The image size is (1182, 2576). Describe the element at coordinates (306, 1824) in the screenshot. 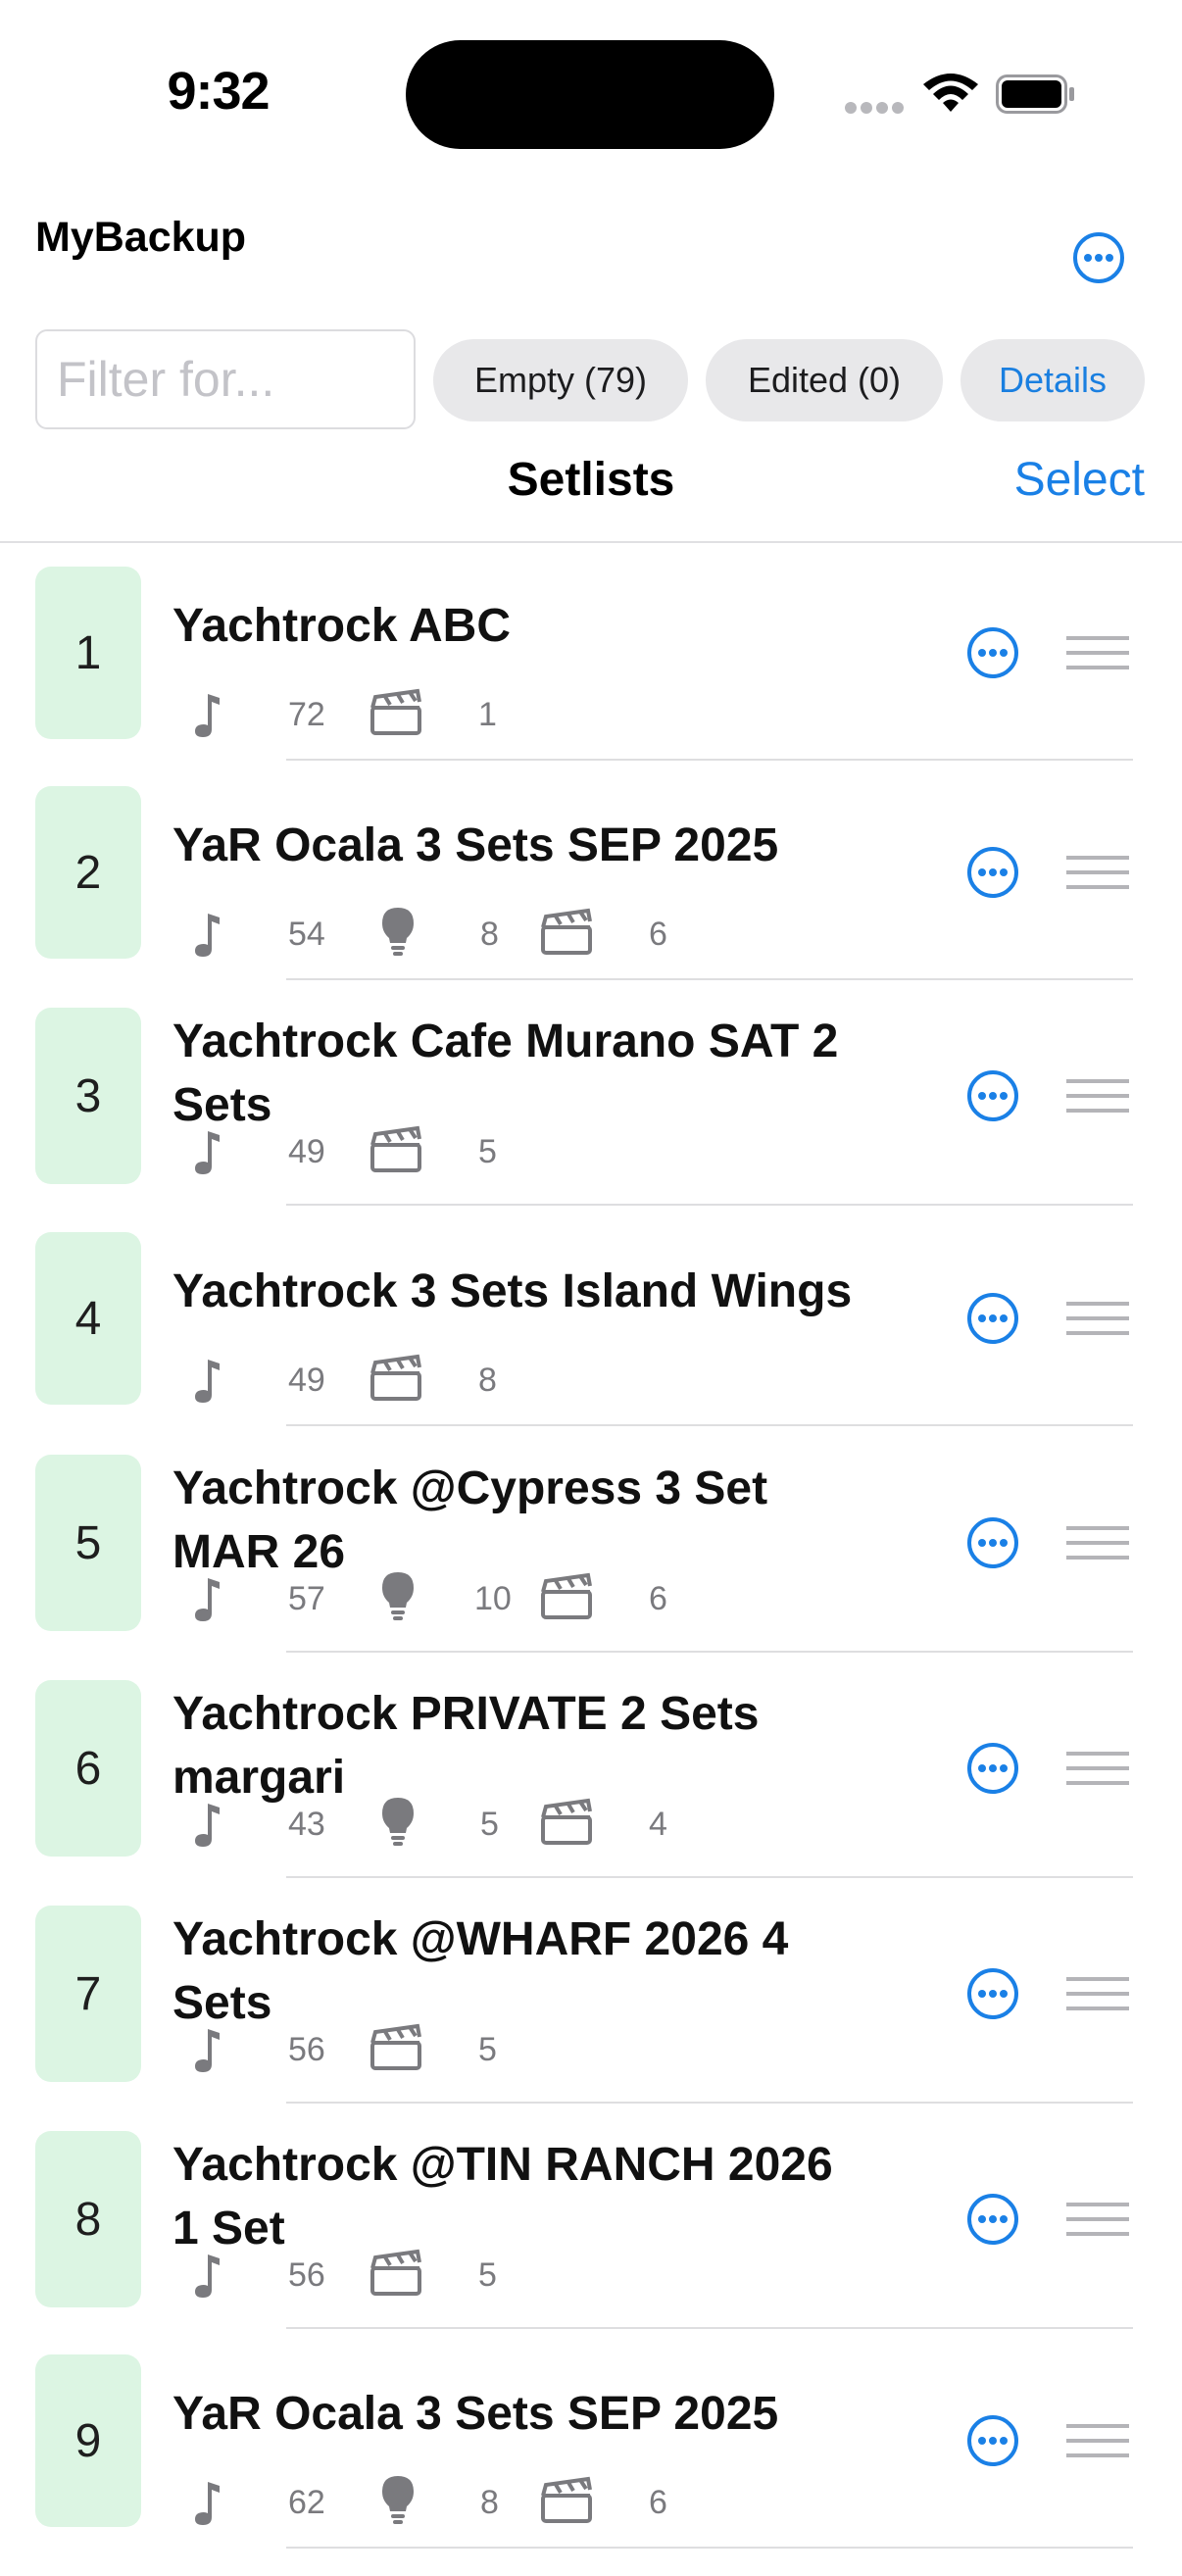

I see `stat-songs: 43` at that location.